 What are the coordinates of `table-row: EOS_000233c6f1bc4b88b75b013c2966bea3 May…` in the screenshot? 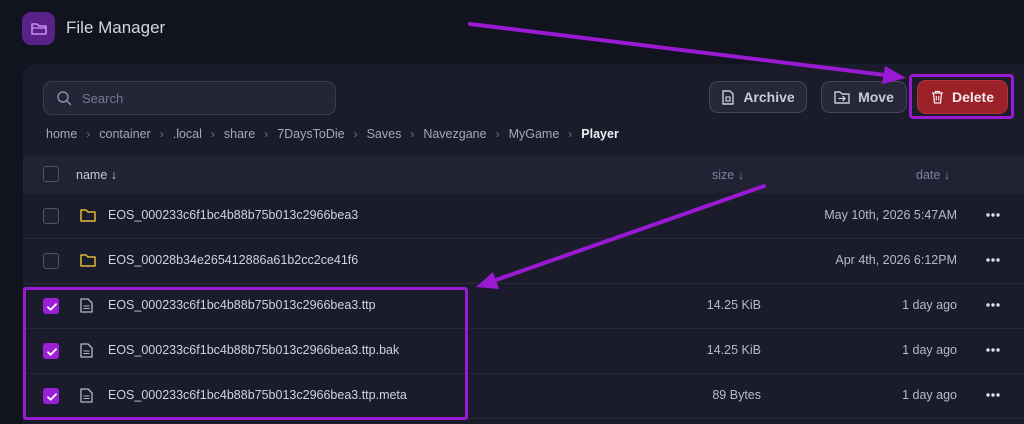 It's located at (523, 216).